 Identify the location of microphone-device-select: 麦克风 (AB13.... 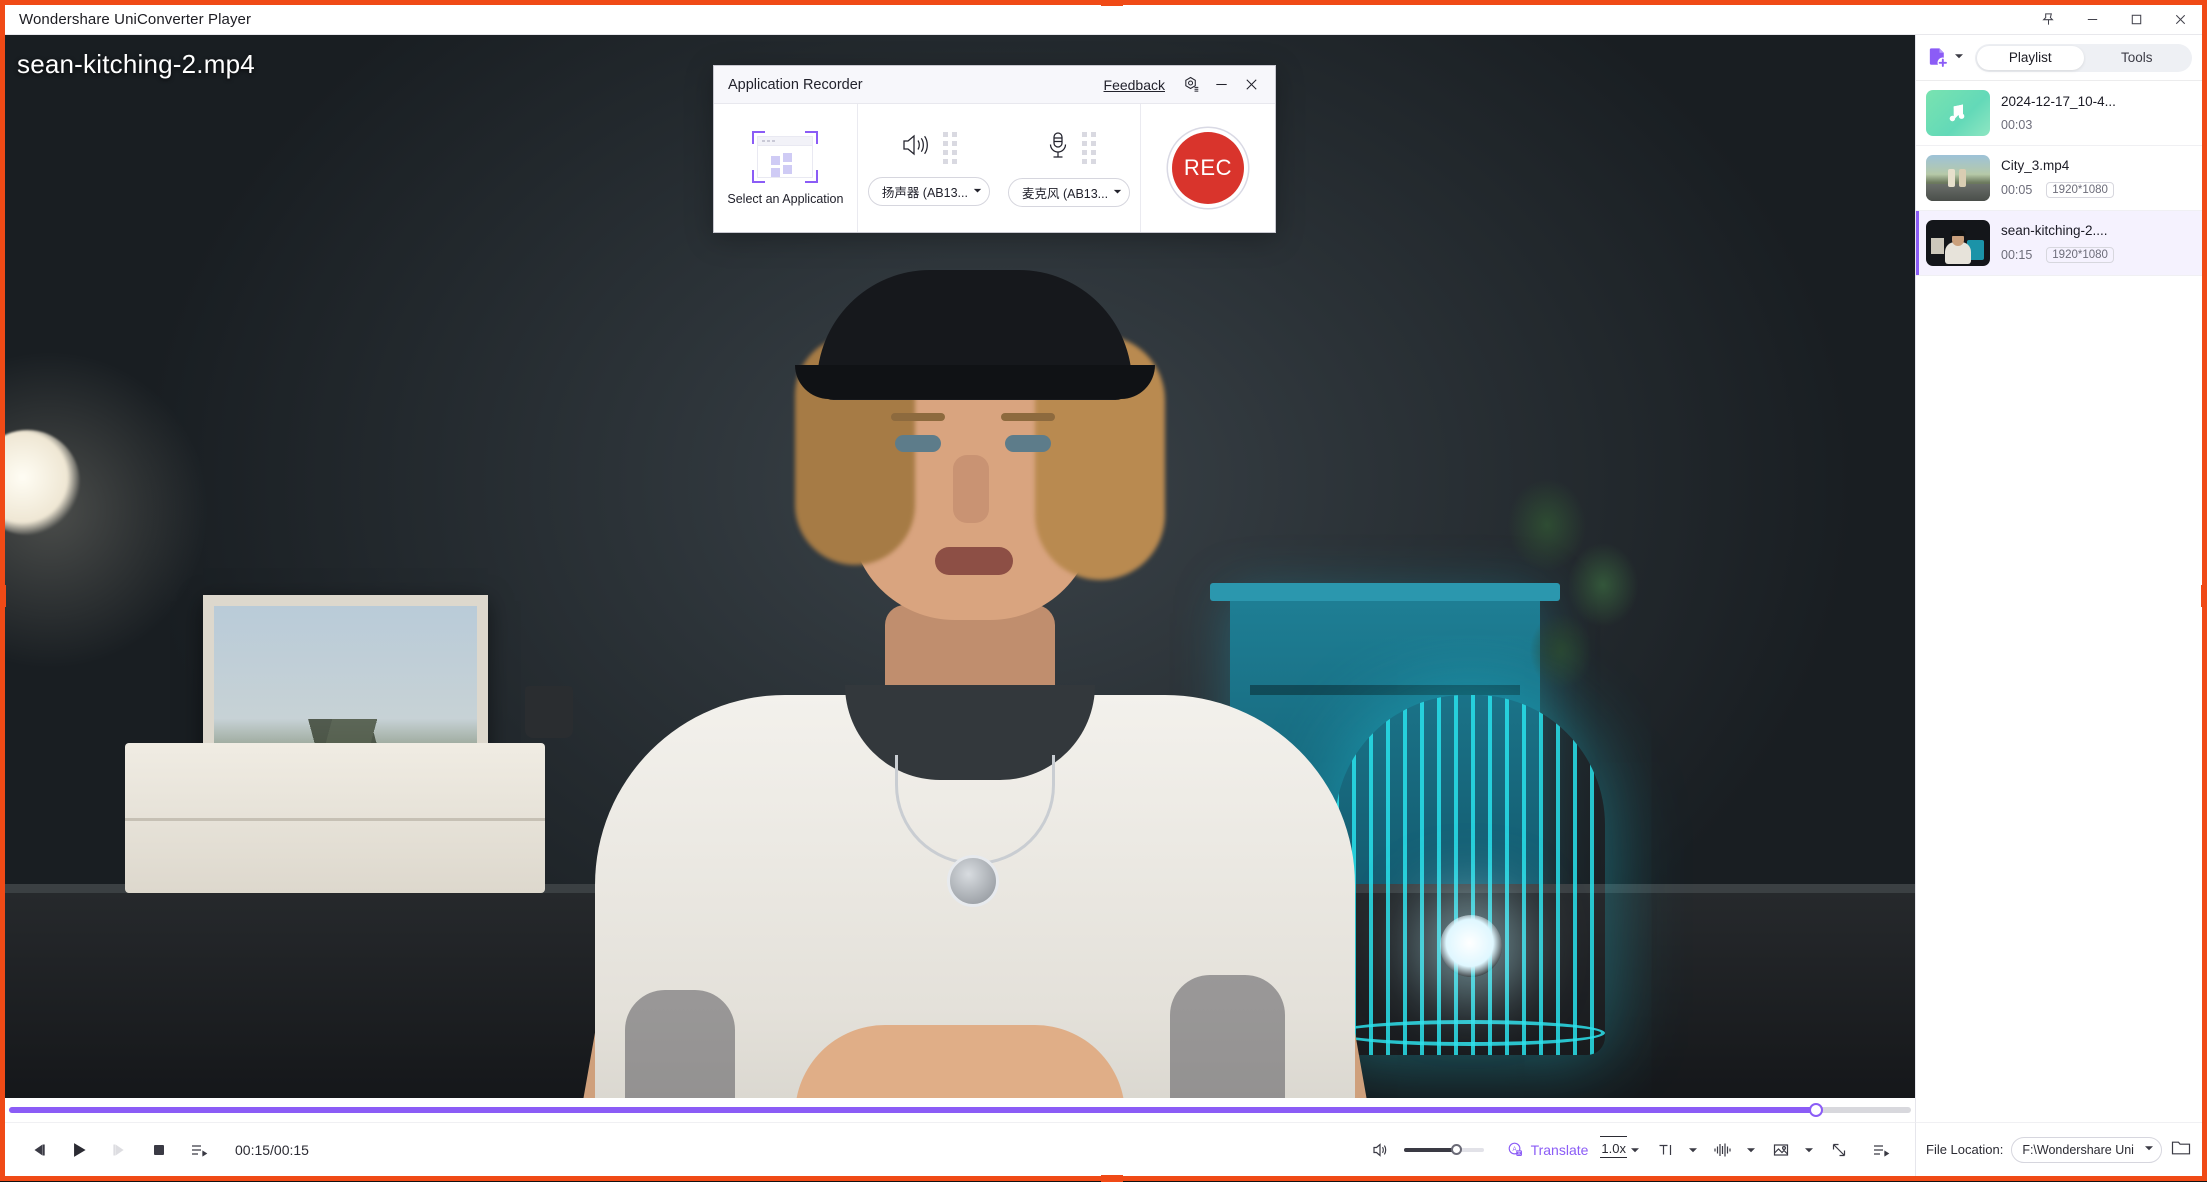
(1069, 192).